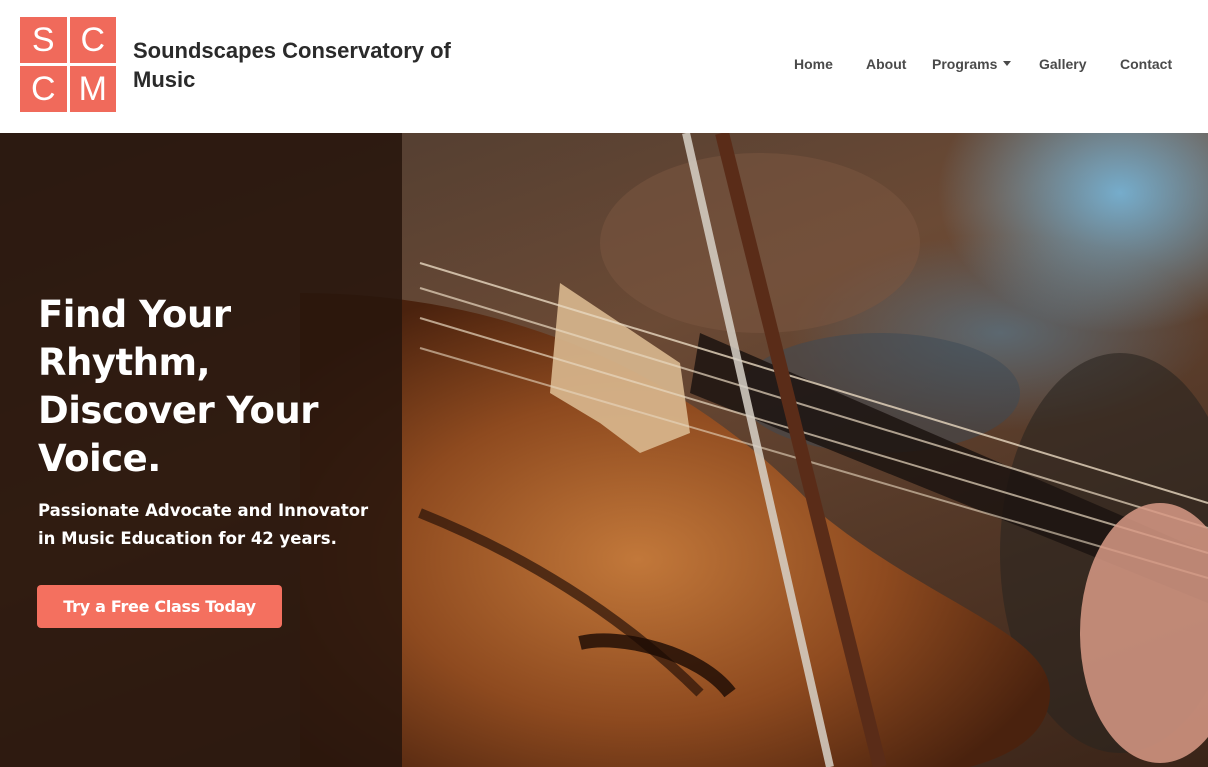 The width and height of the screenshot is (1208, 767). I want to click on nav-programs-label: Programs, so click(965, 64).